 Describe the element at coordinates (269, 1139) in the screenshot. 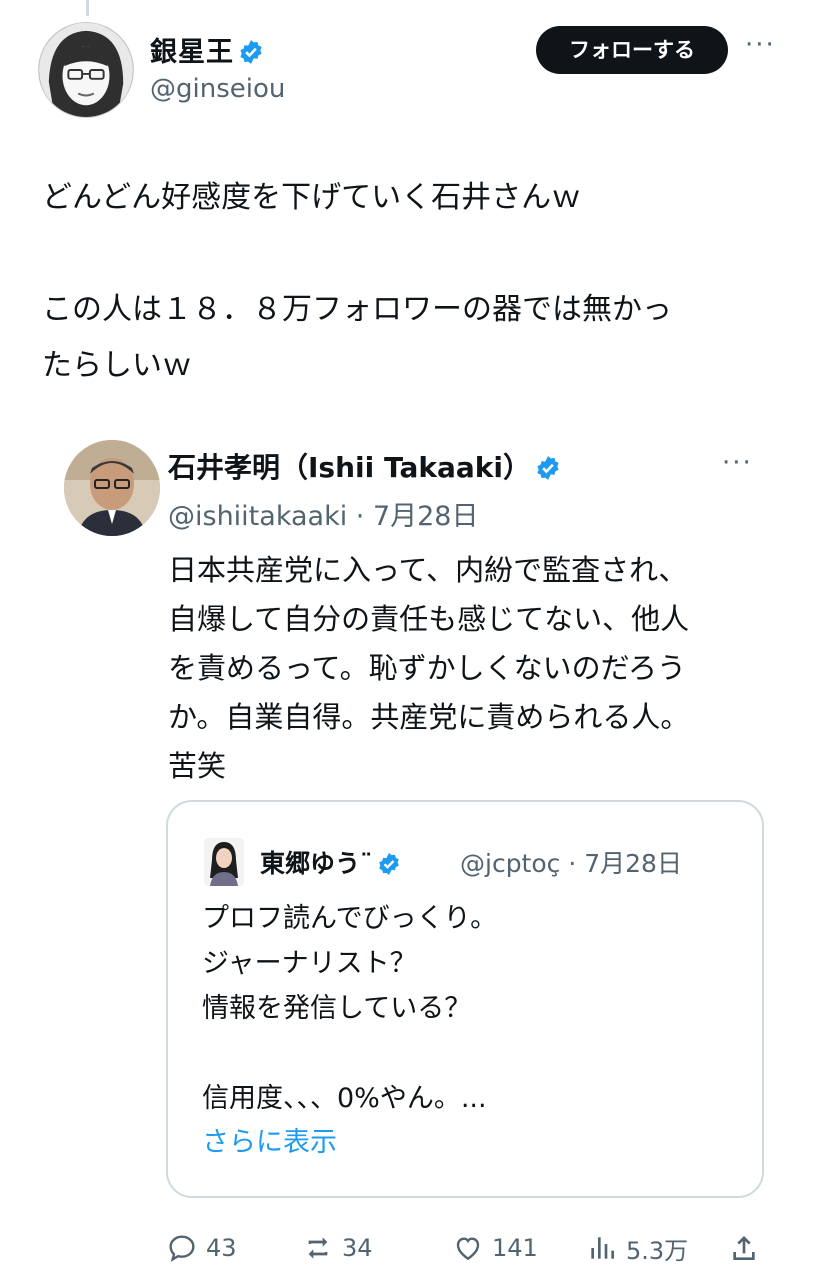

I see `show-more-link: さらに表示` at that location.